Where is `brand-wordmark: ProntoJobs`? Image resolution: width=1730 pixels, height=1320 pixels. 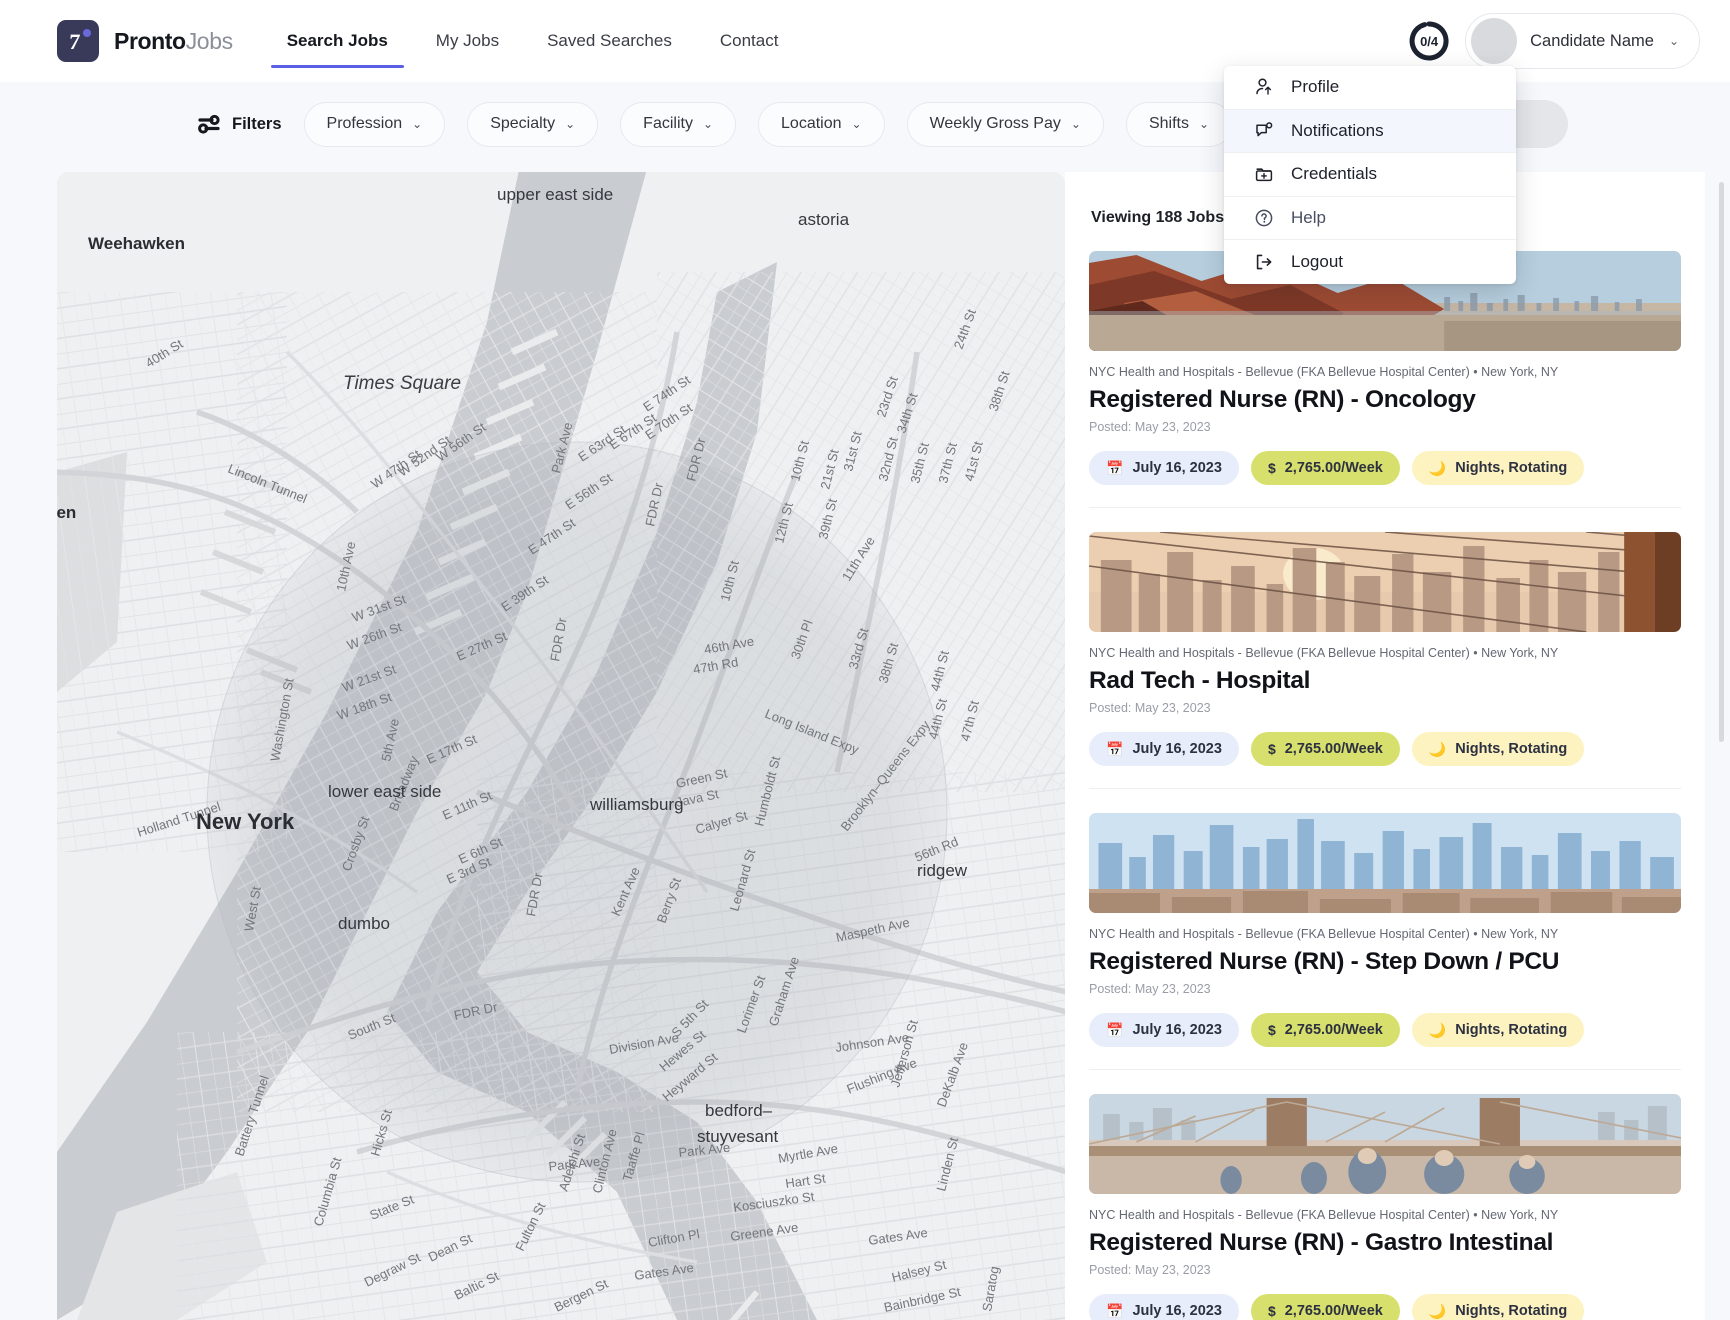
brand-wordmark: ProntoJobs is located at coordinates (173, 41).